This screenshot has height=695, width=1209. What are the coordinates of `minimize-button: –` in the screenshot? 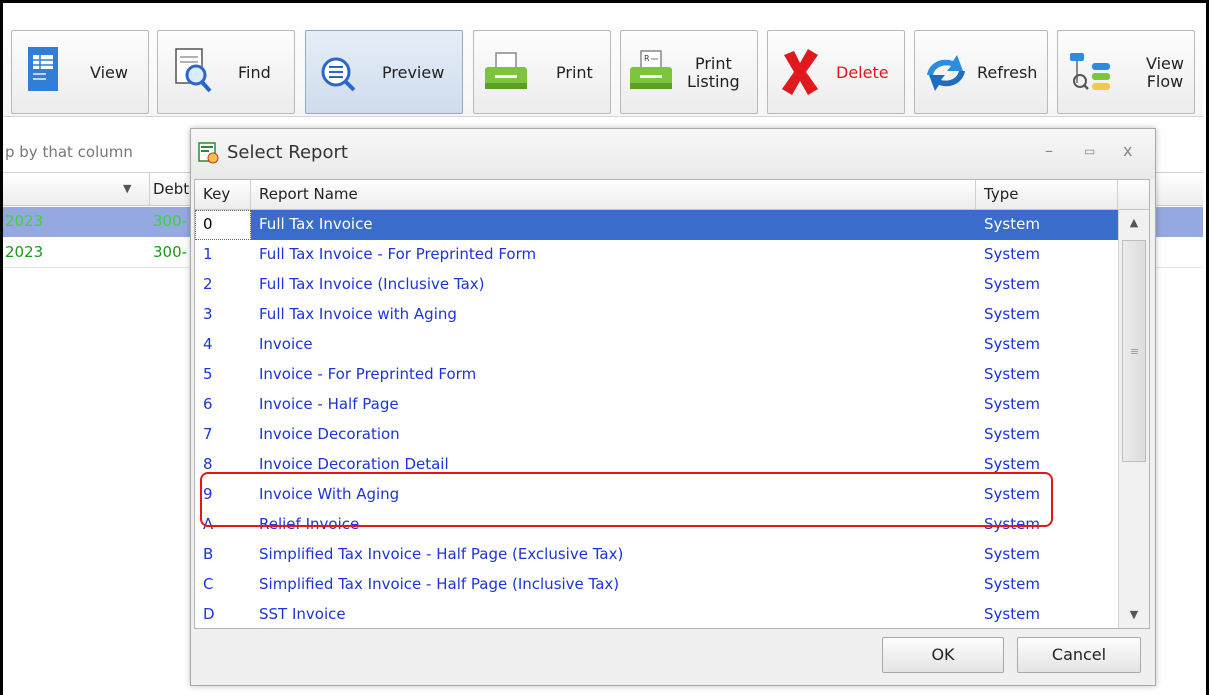 It's located at (1049, 150).